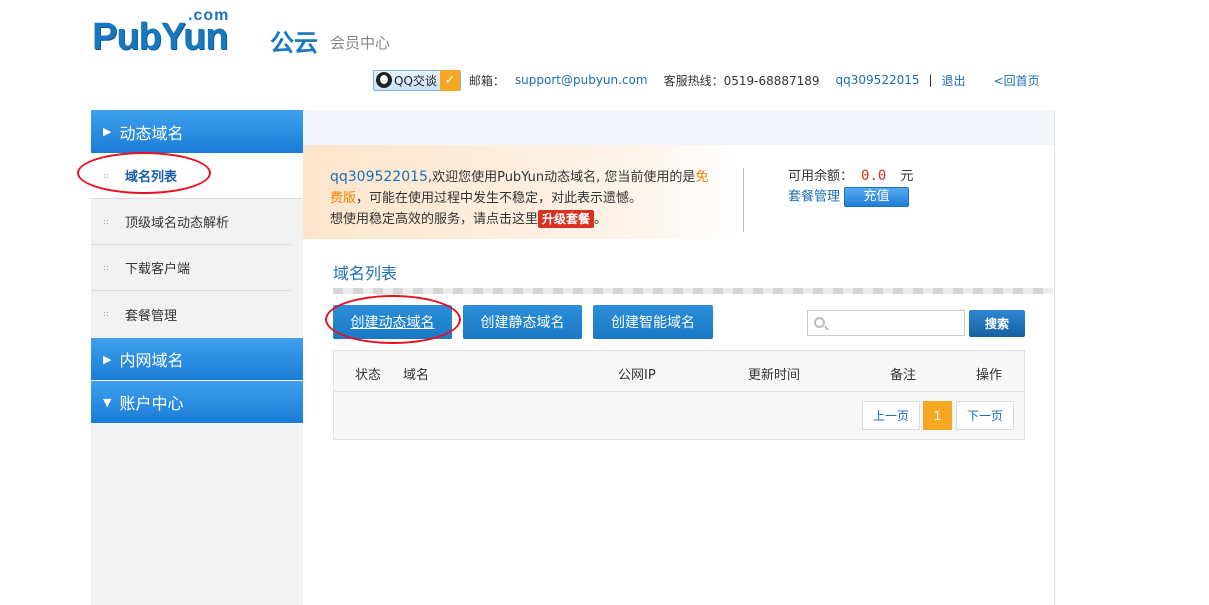 The image size is (1209, 605). Describe the element at coordinates (874, 176) in the screenshot. I see `balance-value: 0.0` at that location.